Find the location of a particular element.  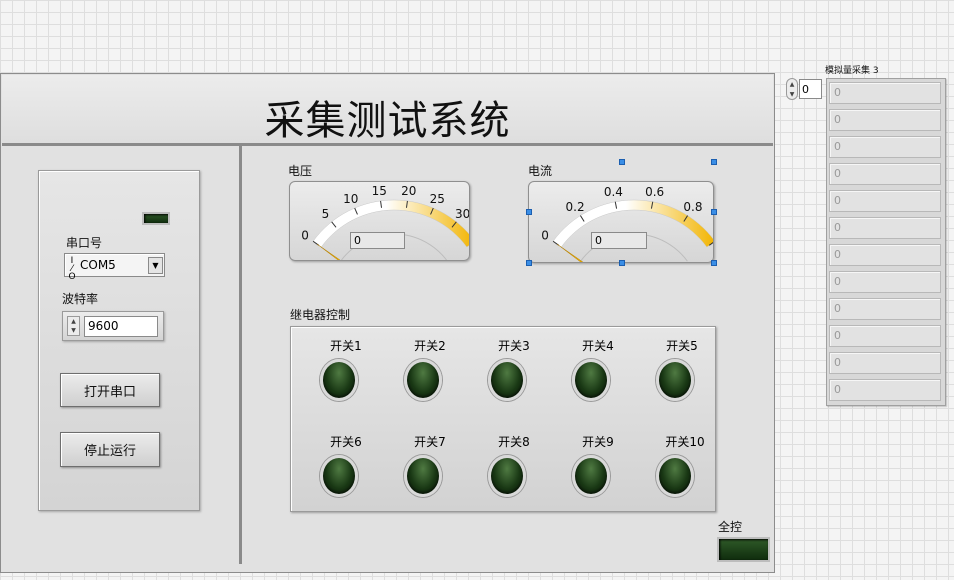

open-port-button: 打开串口 is located at coordinates (110, 390).